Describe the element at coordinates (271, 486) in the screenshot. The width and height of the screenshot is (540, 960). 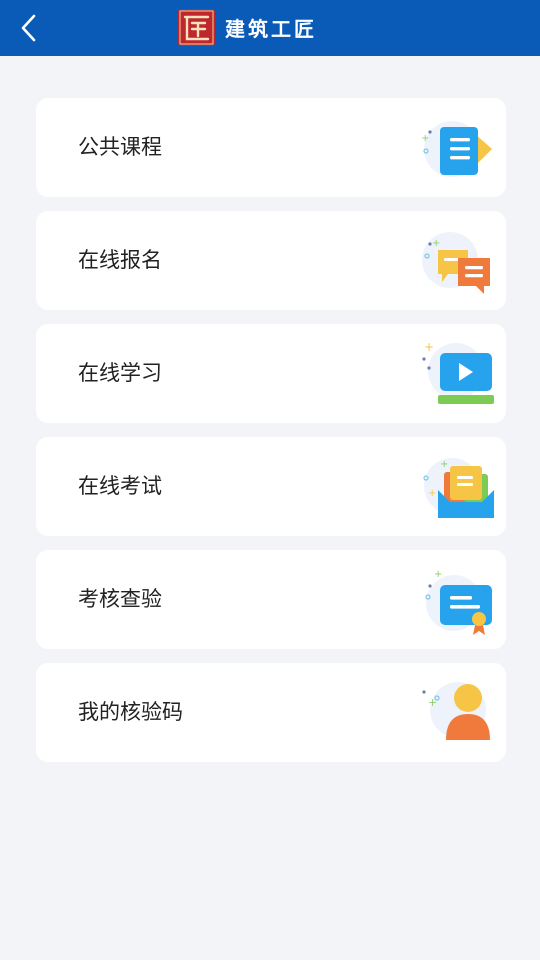
I see `menu-item-online-exam: 在线考试 + +` at that location.